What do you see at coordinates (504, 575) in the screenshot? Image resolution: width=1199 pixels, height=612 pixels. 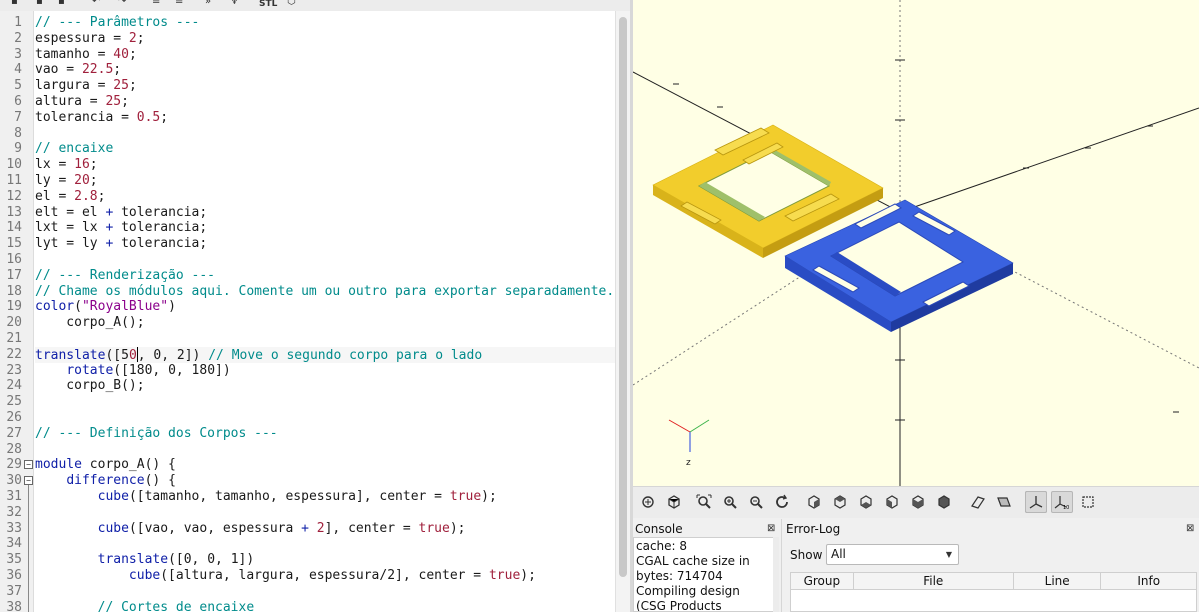 I see `code-token: true` at bounding box center [504, 575].